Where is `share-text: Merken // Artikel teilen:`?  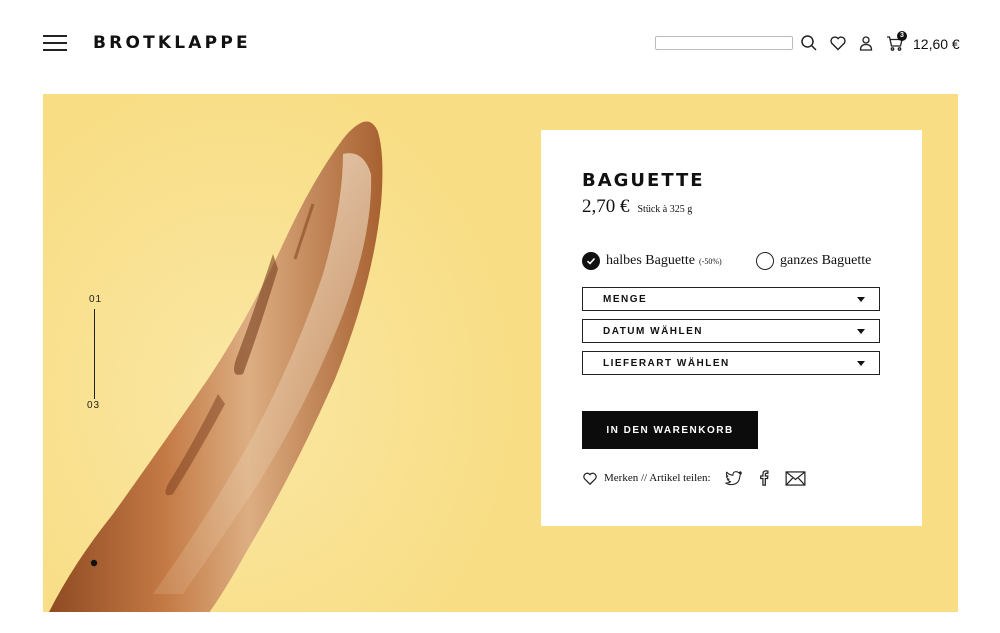
share-text: Merken // Artikel teilen: is located at coordinates (657, 478).